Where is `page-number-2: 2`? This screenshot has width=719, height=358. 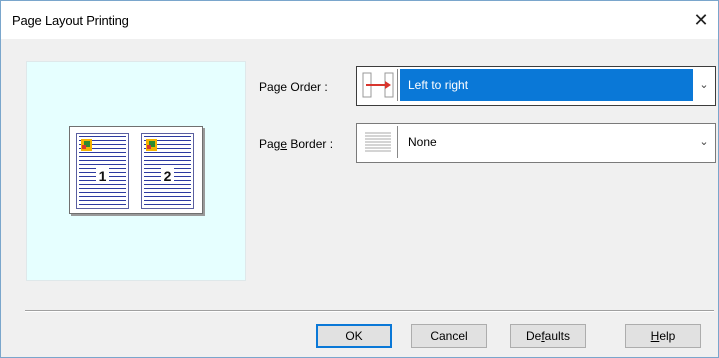
page-number-2: 2 is located at coordinates (167, 176).